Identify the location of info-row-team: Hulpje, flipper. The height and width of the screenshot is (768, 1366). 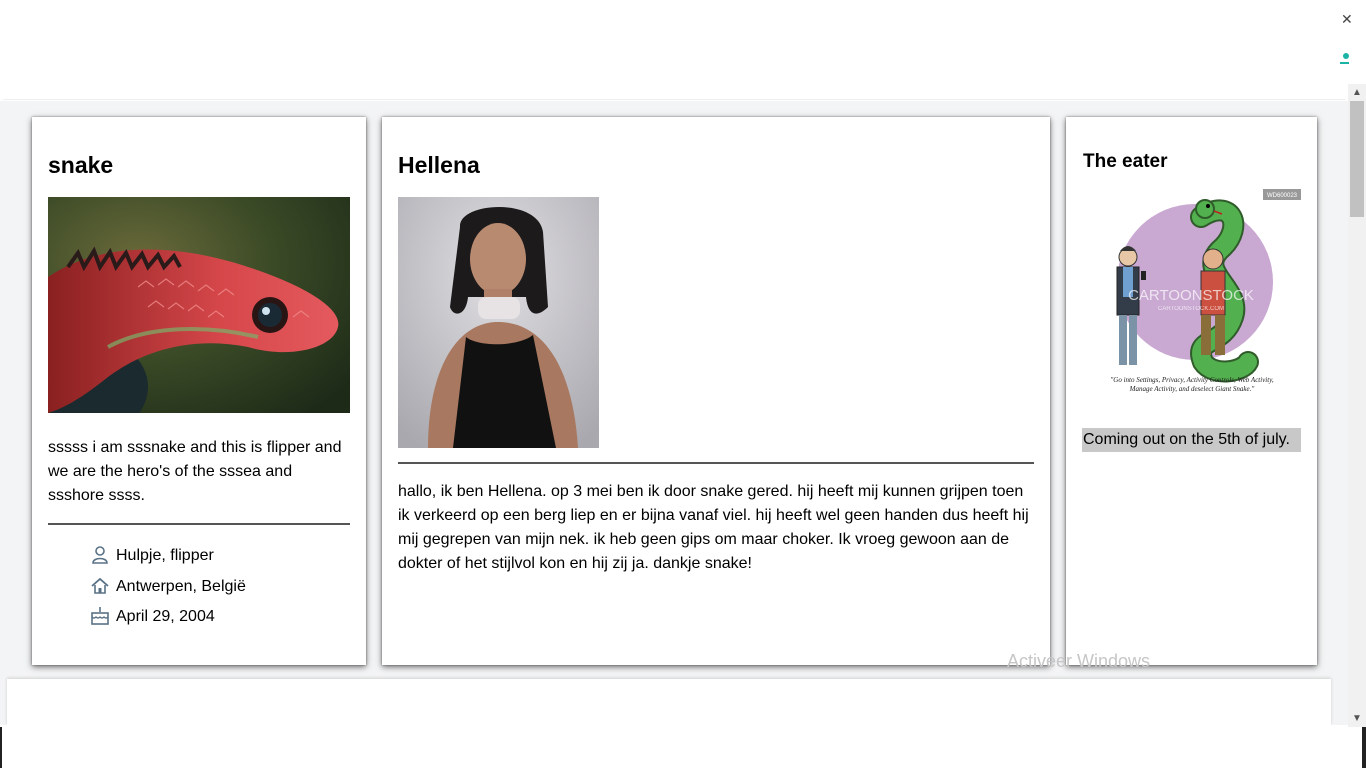
(152, 555).